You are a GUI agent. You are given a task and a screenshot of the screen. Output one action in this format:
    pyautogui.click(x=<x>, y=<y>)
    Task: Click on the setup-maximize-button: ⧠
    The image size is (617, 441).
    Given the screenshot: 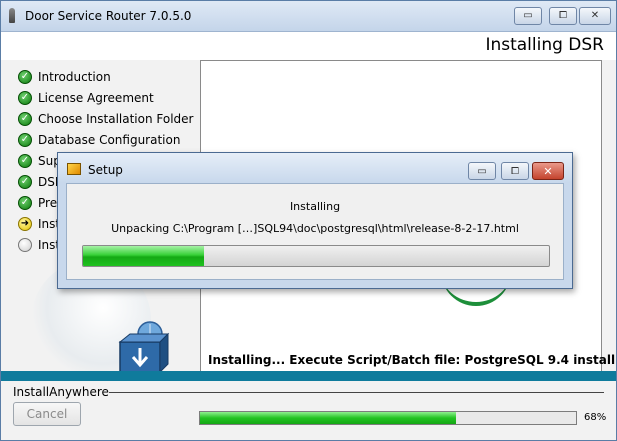 What is the action you would take?
    pyautogui.click(x=515, y=171)
    